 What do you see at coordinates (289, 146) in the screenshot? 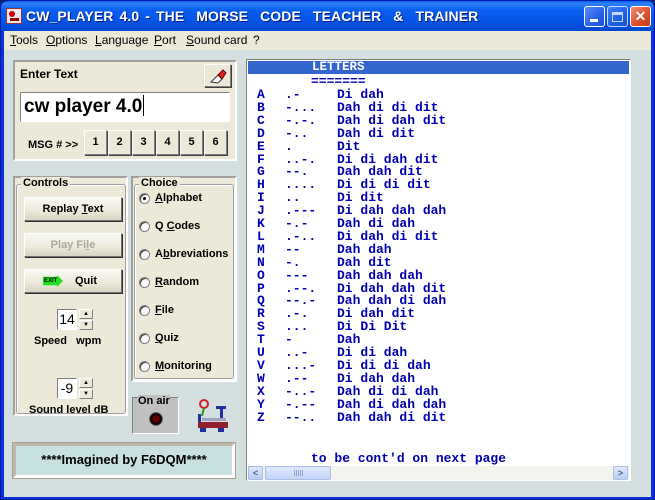
I see `morse-code: .` at bounding box center [289, 146].